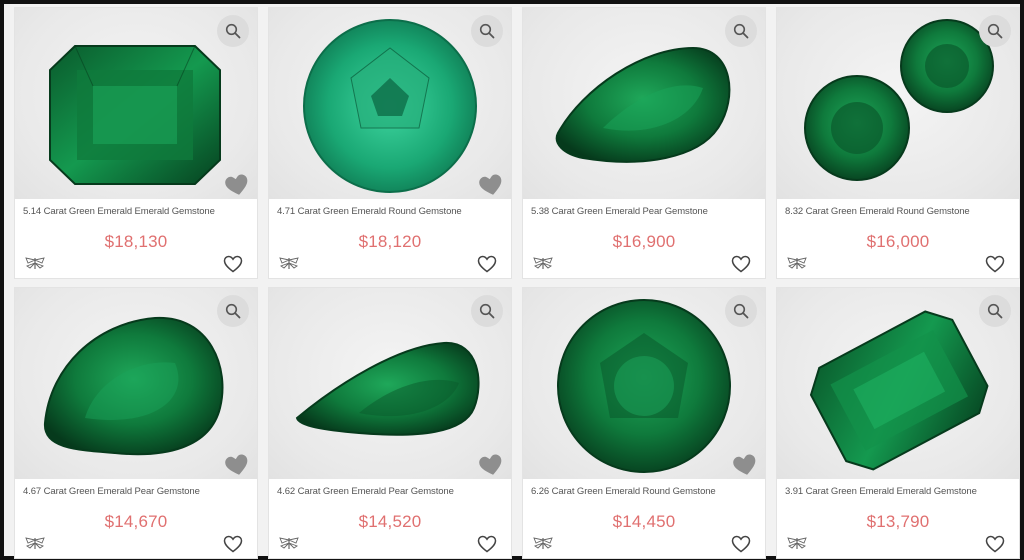 This screenshot has width=1024, height=560. What do you see at coordinates (136, 521) in the screenshot?
I see `product-price: $14,670` at bounding box center [136, 521].